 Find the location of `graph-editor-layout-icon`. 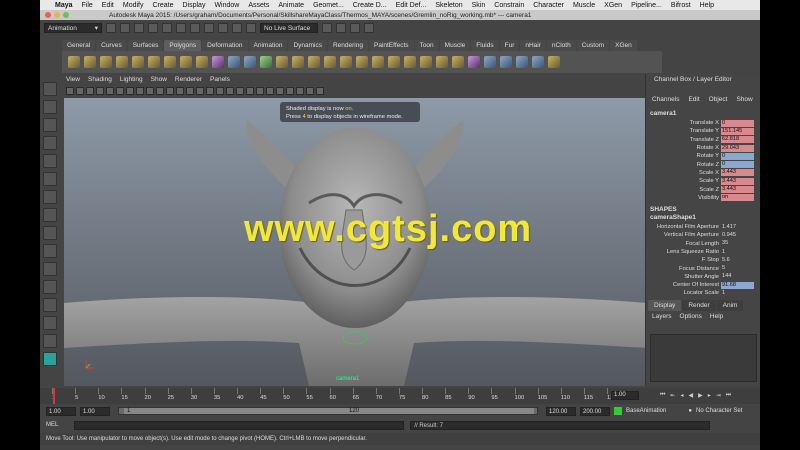

graph-editor-layout-icon is located at coordinates (50, 341).